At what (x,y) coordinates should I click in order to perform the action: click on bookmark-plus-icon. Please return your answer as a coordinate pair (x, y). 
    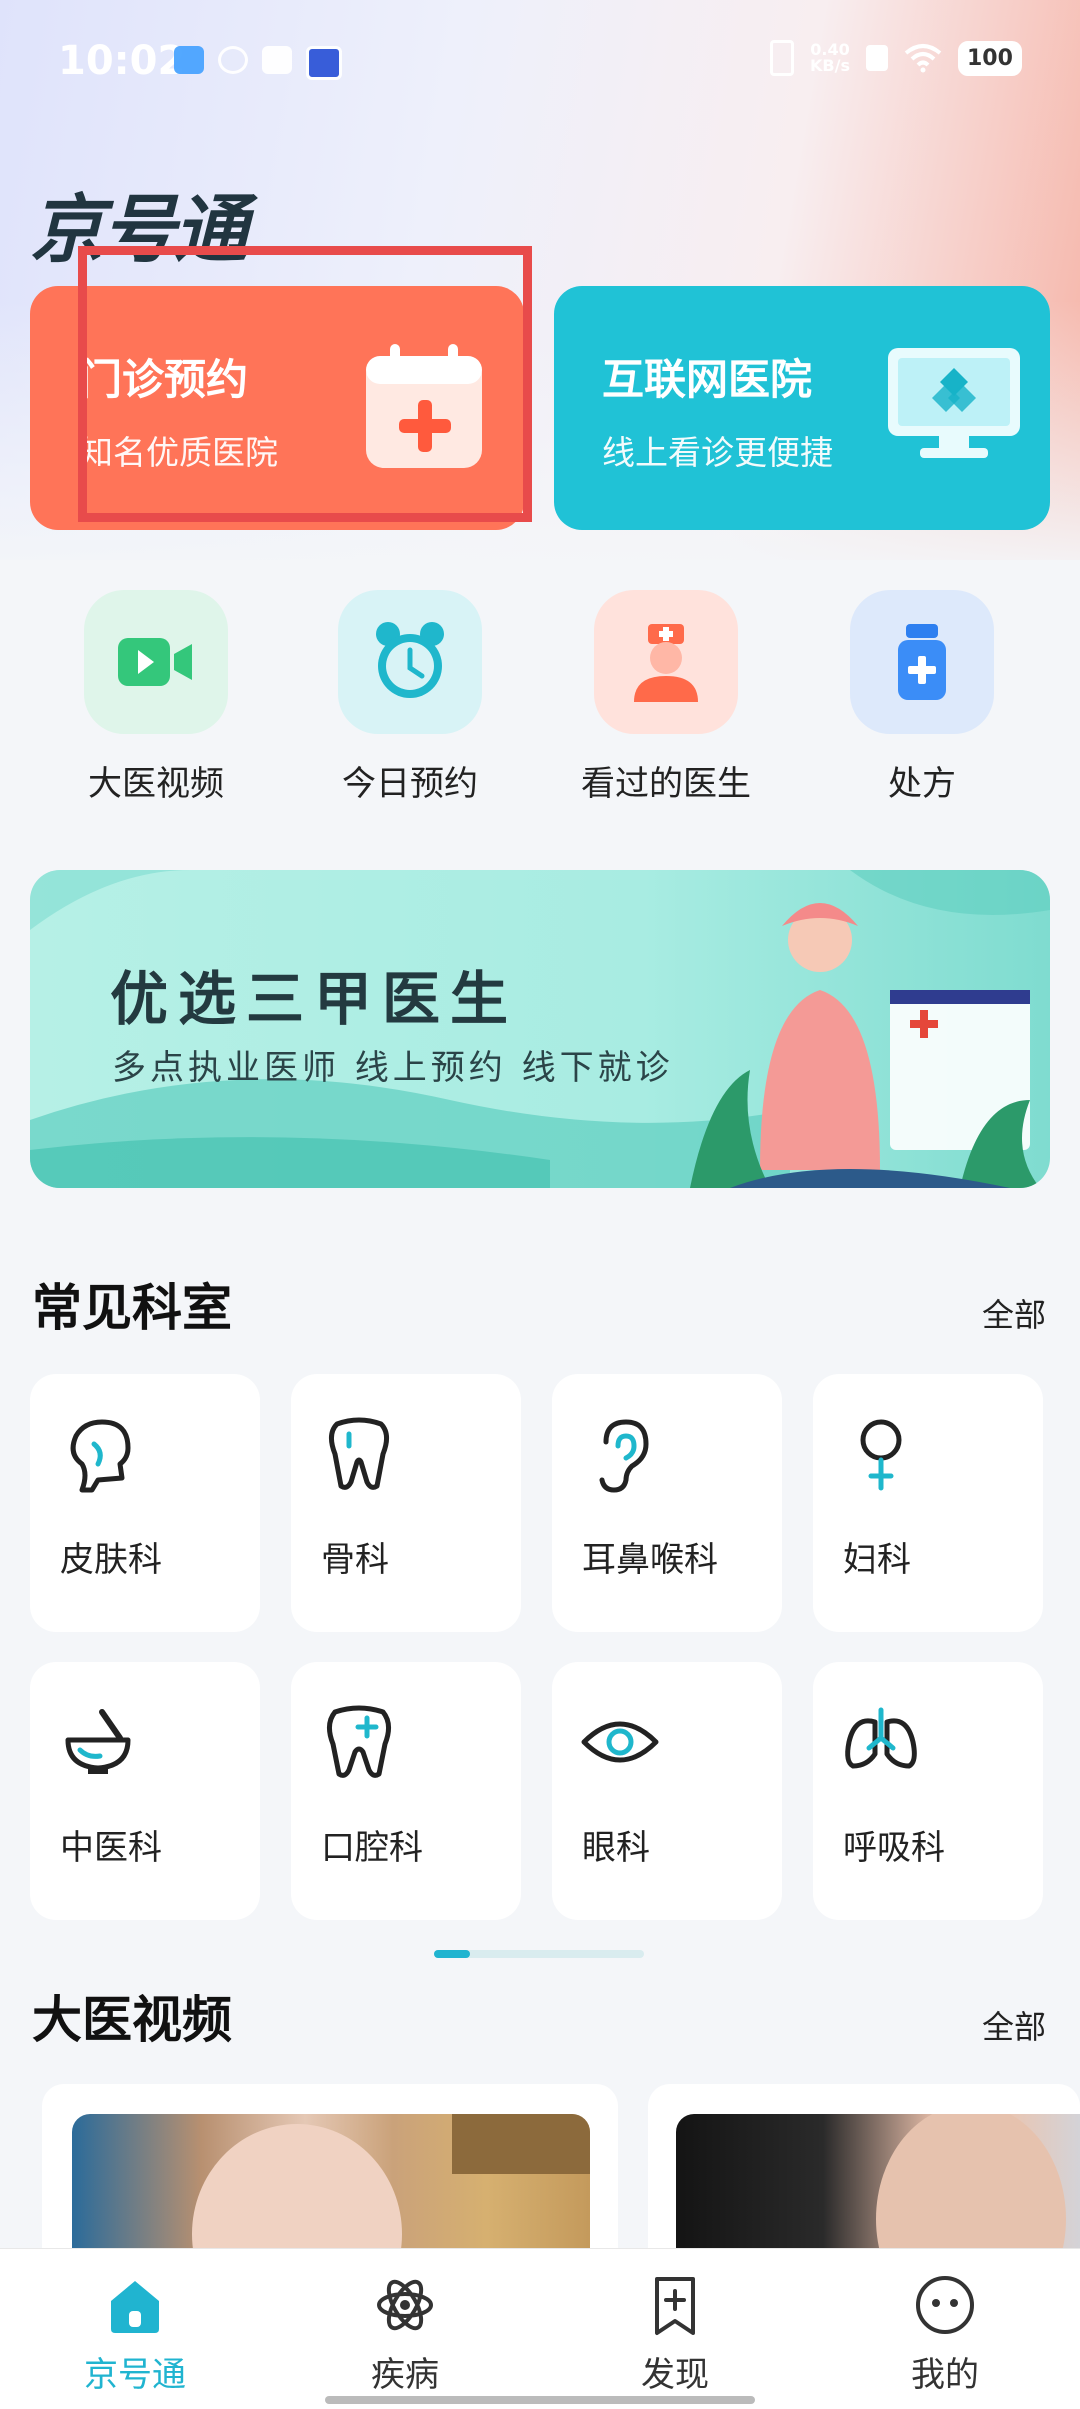
    Looking at the image, I should click on (675, 2306).